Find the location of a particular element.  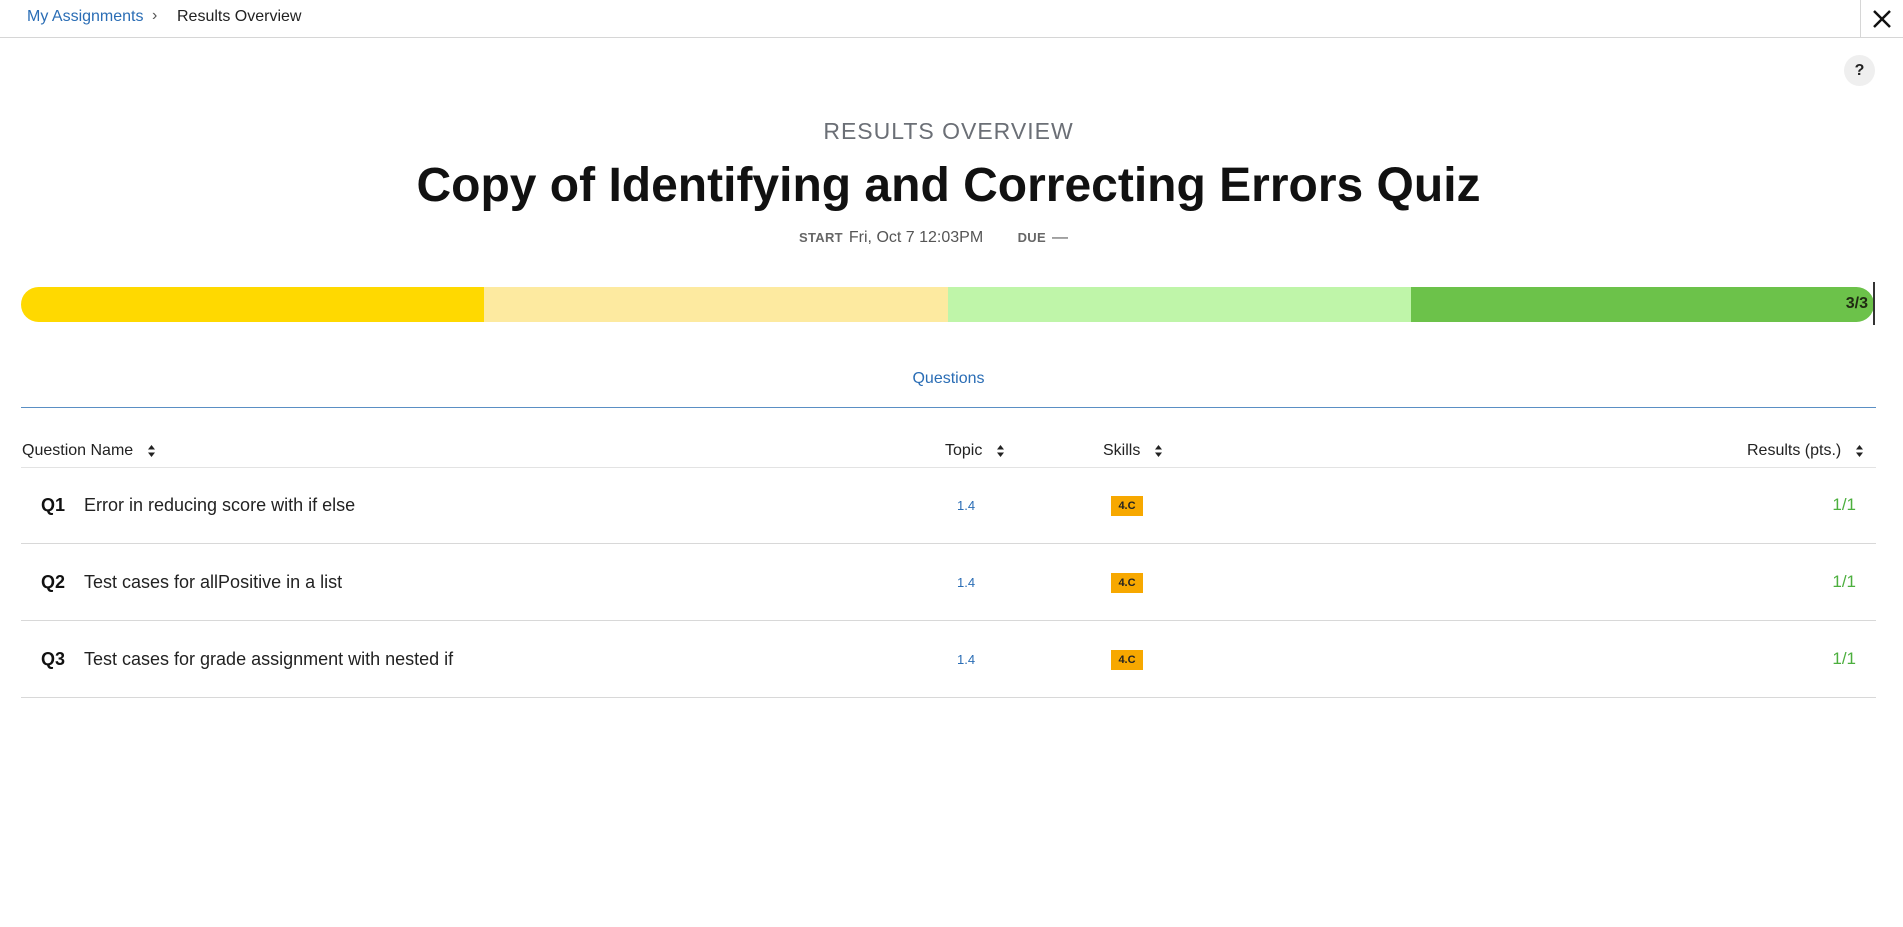

column-header-skills: Skills is located at coordinates (1133, 451).